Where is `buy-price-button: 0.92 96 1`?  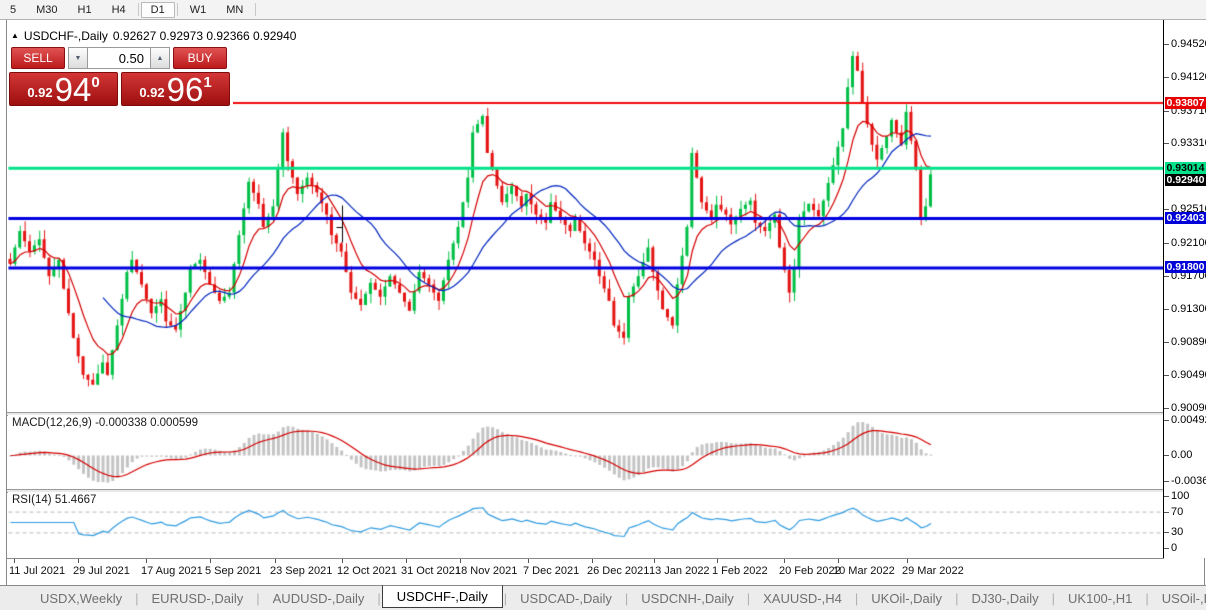
buy-price-button: 0.92 96 1 is located at coordinates (175, 89).